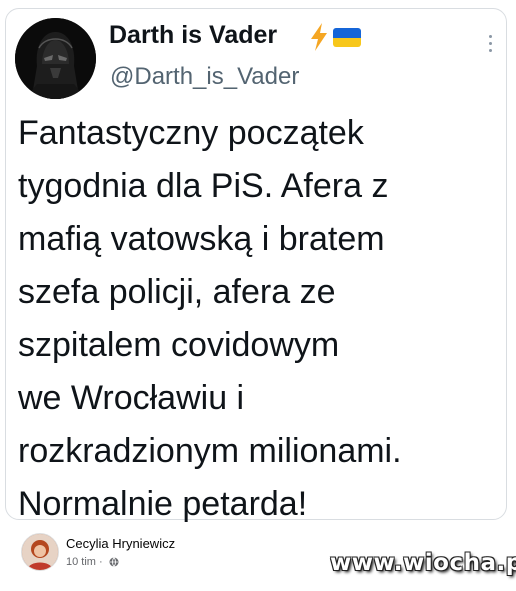 The image size is (516, 591). I want to click on ukraine-flag-icon, so click(347, 37).